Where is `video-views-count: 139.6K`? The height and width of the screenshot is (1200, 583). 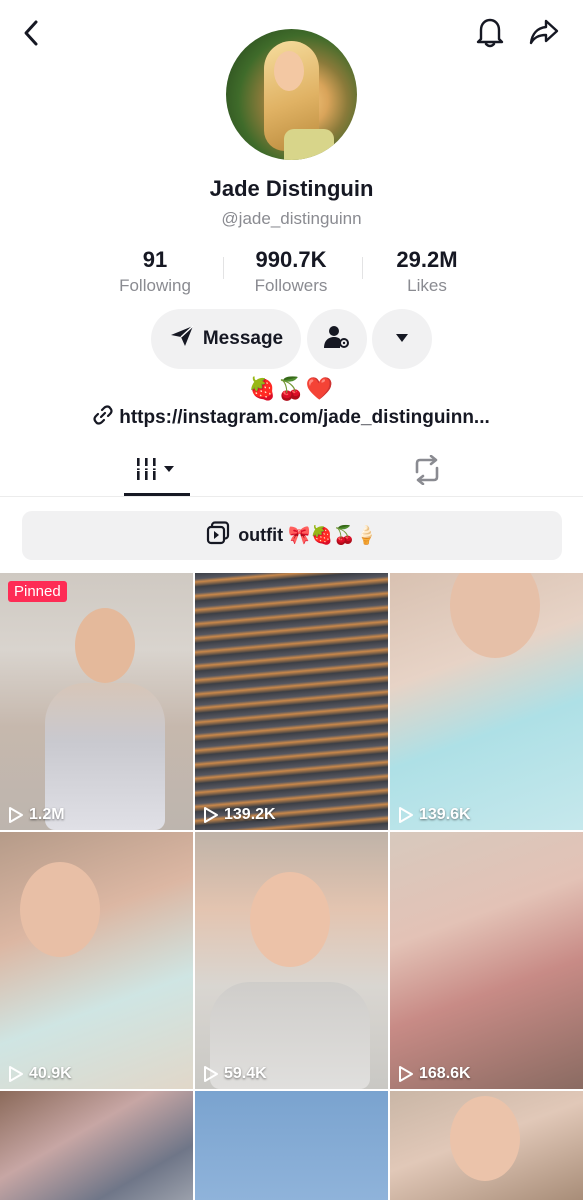 video-views-count: 139.6K is located at coordinates (445, 814).